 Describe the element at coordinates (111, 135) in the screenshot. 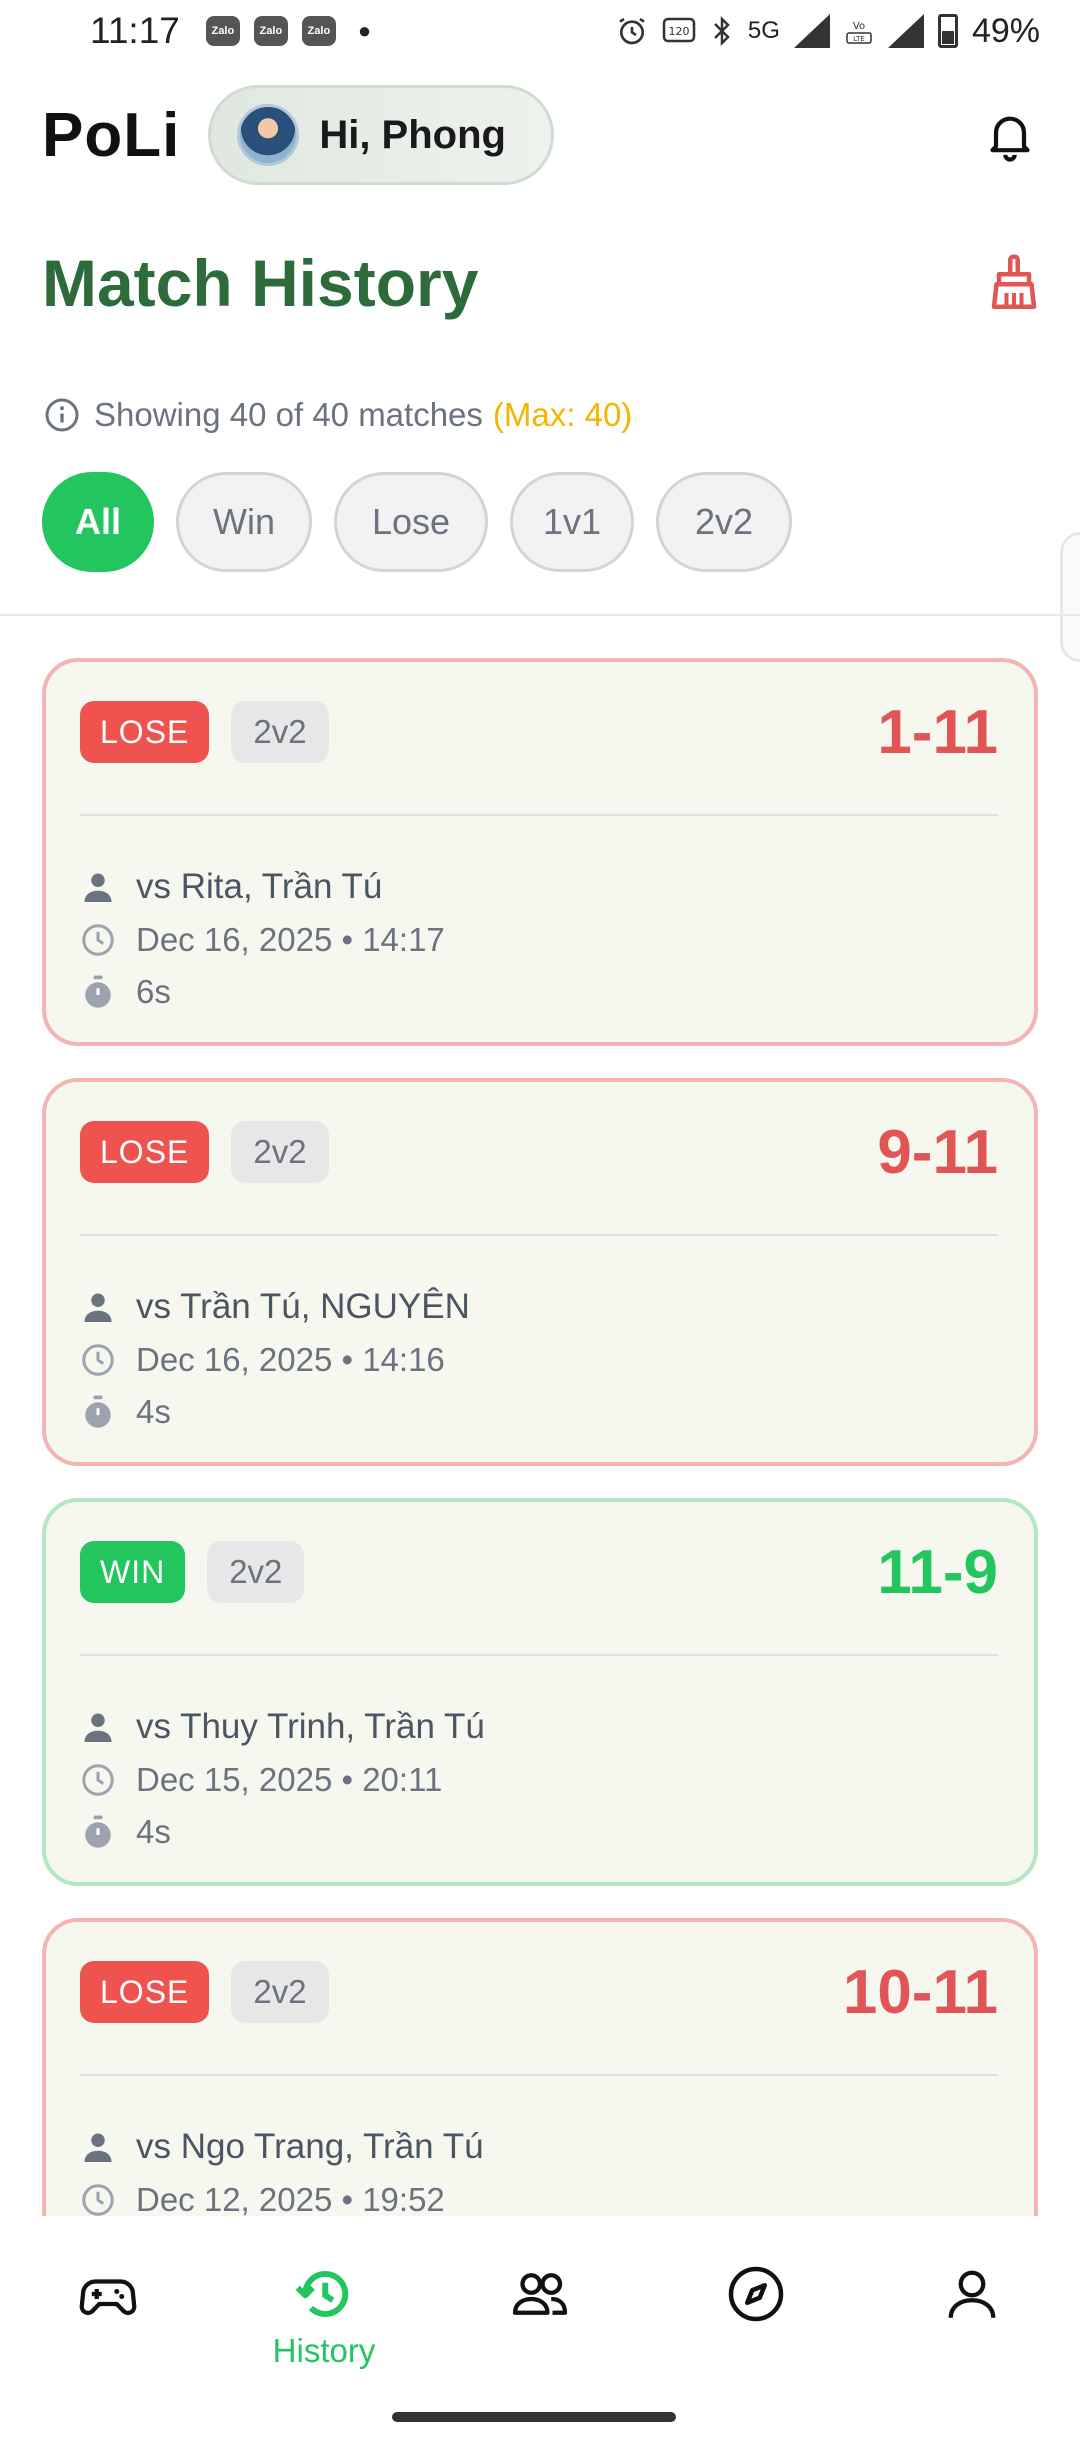

I see `app-logo: PoLi` at that location.